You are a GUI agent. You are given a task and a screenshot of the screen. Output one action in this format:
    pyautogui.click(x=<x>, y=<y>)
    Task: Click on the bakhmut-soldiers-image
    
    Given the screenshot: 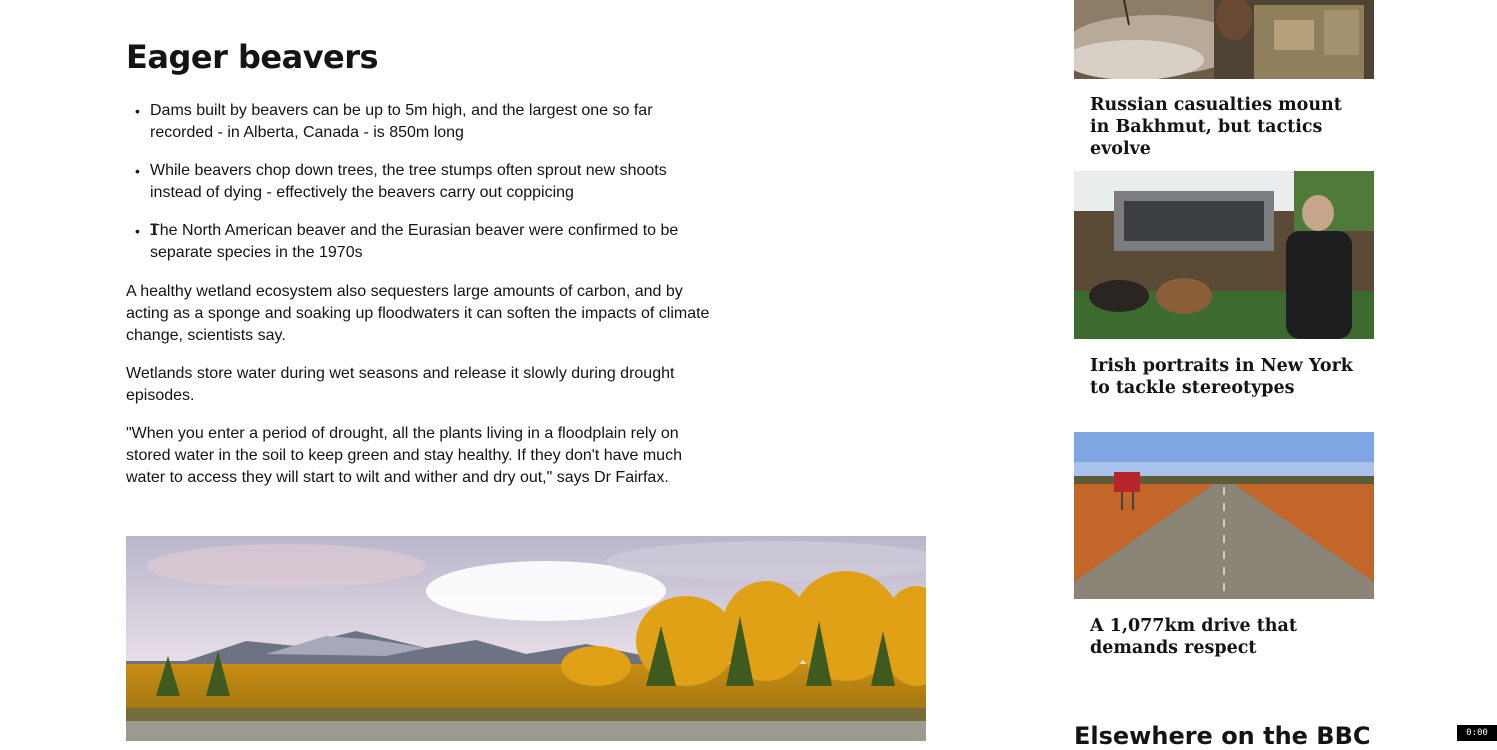 What is the action you would take?
    pyautogui.click(x=1224, y=39)
    